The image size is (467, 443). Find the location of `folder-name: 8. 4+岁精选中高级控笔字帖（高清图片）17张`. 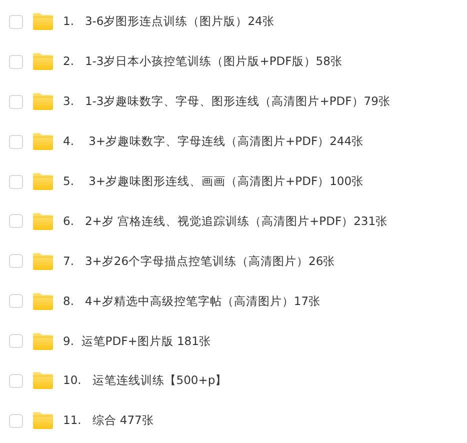

folder-name: 8. 4+岁精选中高级控笔字帖（高清图片）17张 is located at coordinates (192, 301).